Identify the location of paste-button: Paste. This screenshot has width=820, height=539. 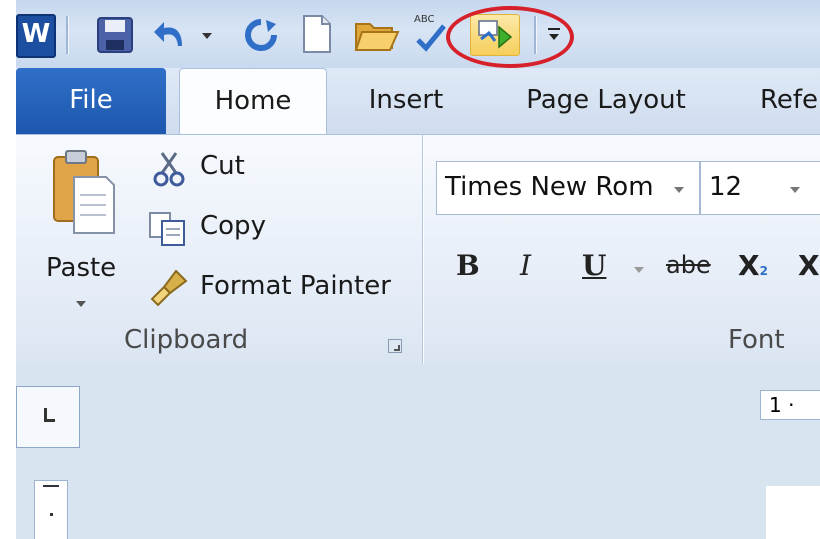
(82, 230).